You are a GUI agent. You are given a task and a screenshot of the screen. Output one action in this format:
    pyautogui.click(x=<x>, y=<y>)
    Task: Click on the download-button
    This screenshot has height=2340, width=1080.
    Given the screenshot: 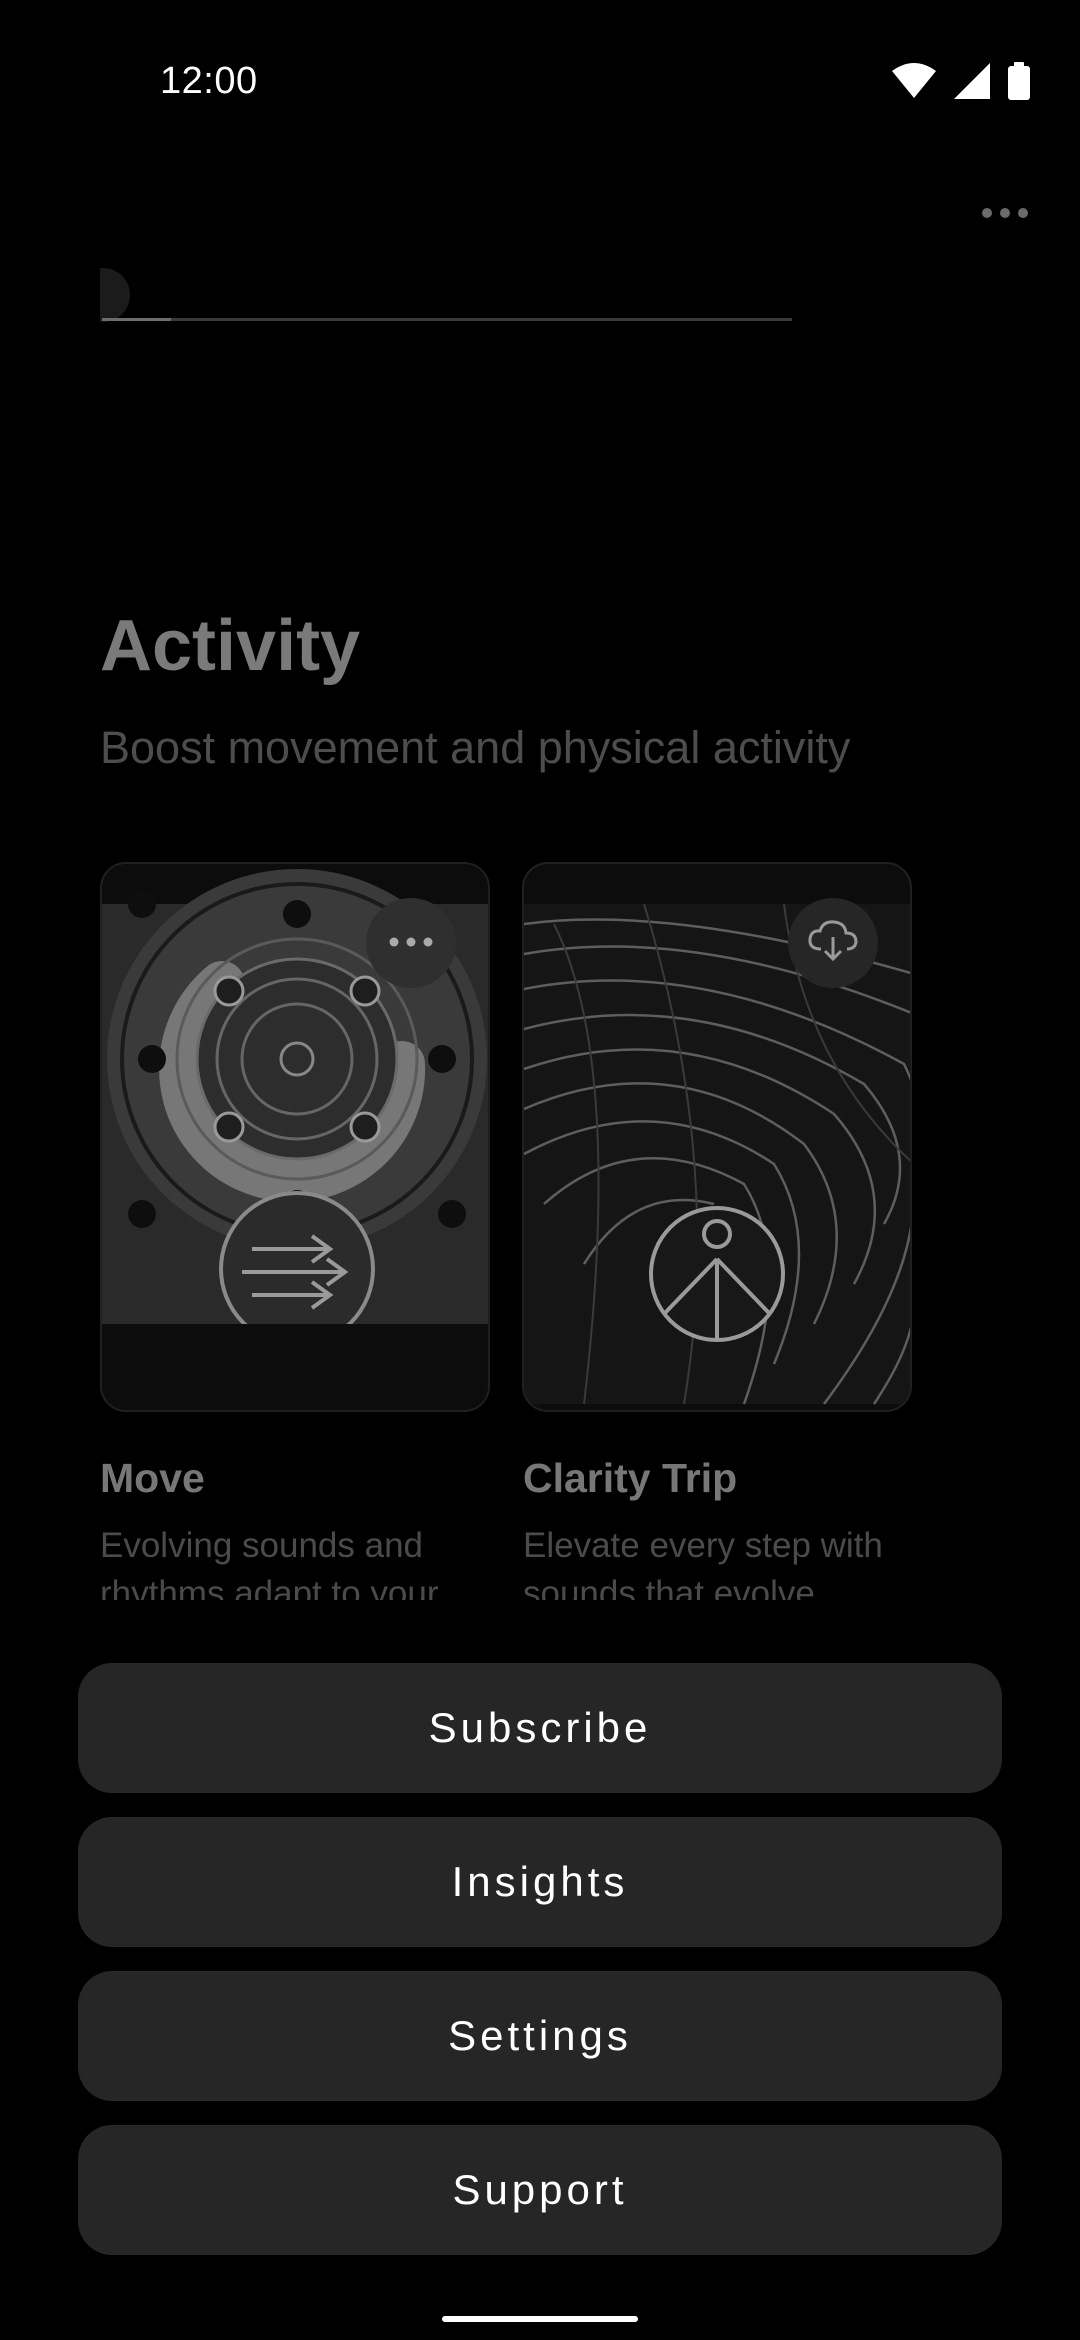 What is the action you would take?
    pyautogui.click(x=833, y=943)
    